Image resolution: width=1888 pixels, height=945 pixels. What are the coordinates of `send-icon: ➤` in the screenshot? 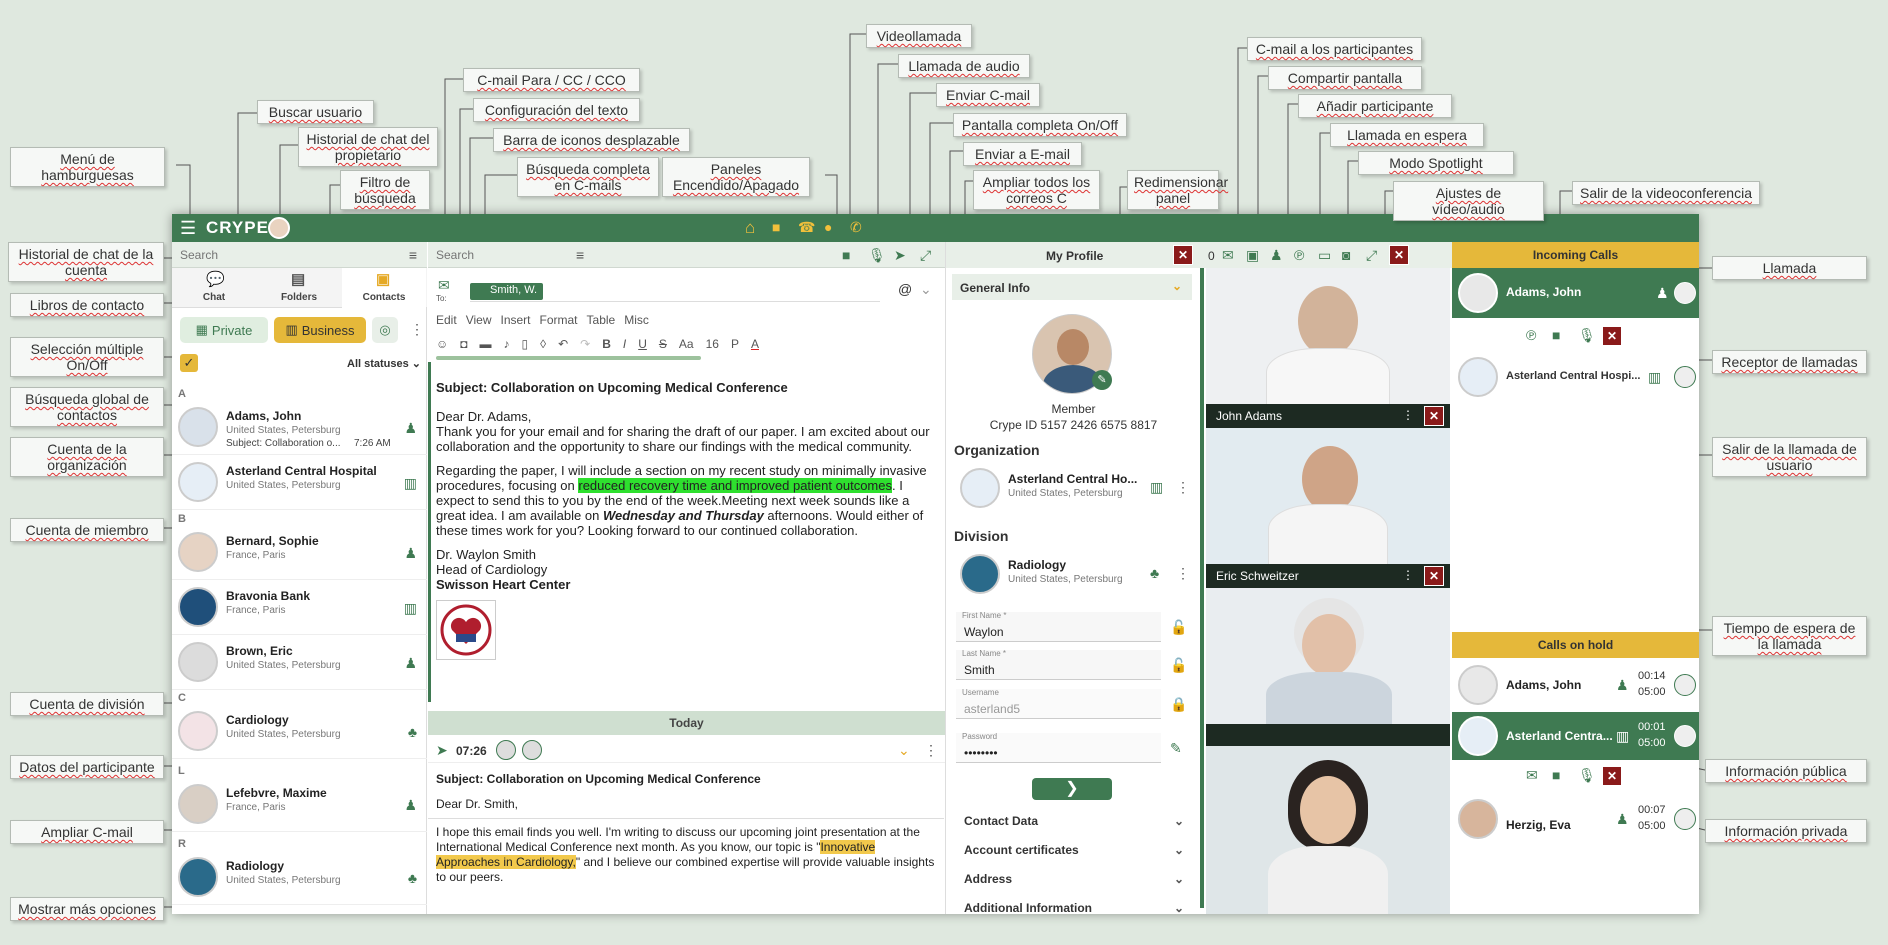 It's located at (900, 255).